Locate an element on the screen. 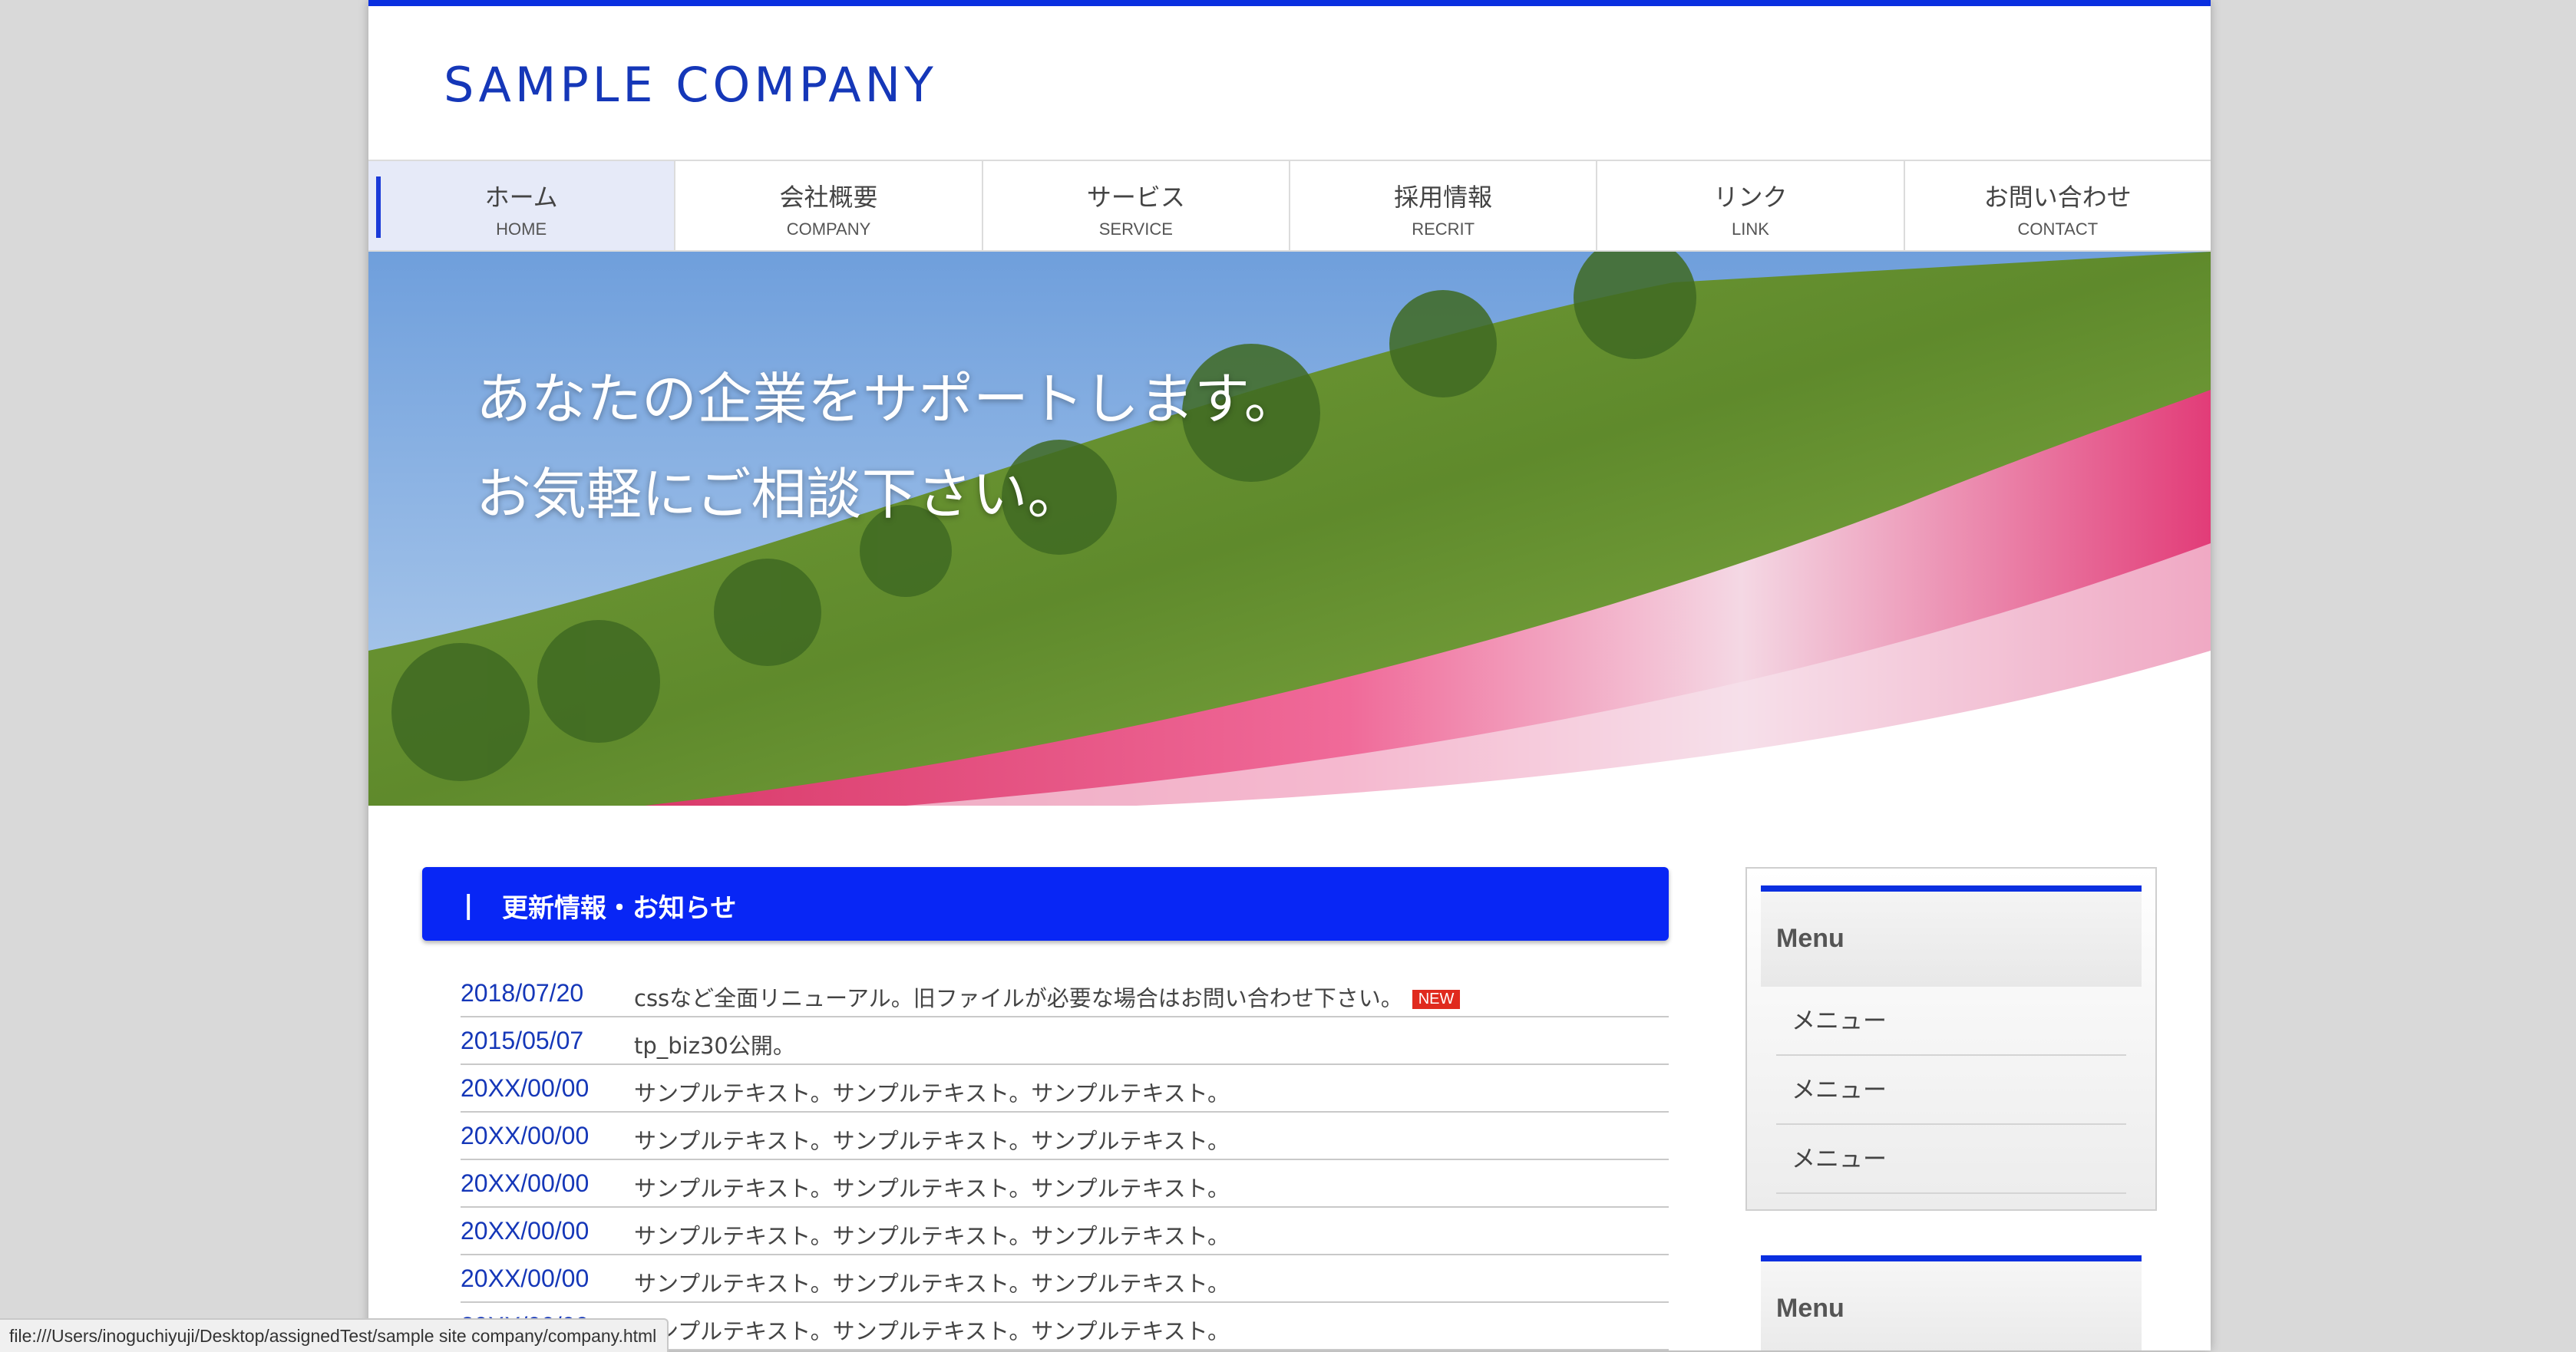 The width and height of the screenshot is (2576, 1352). new-badge: NEW is located at coordinates (1436, 1000).